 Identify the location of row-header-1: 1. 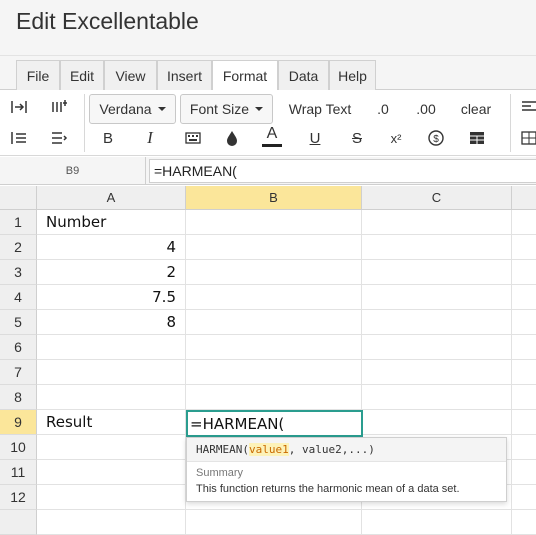
(18, 222).